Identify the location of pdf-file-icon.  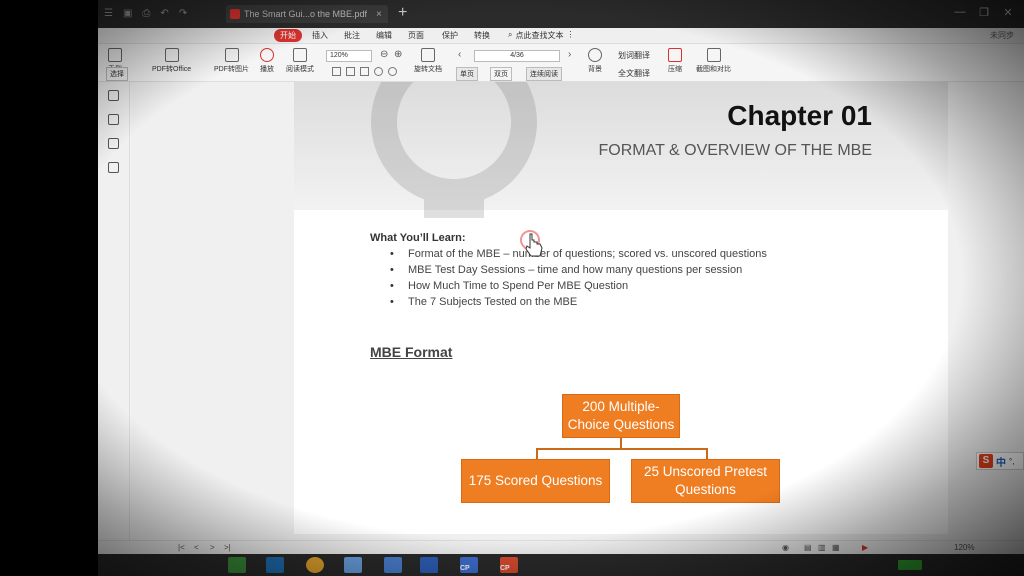
(235, 14).